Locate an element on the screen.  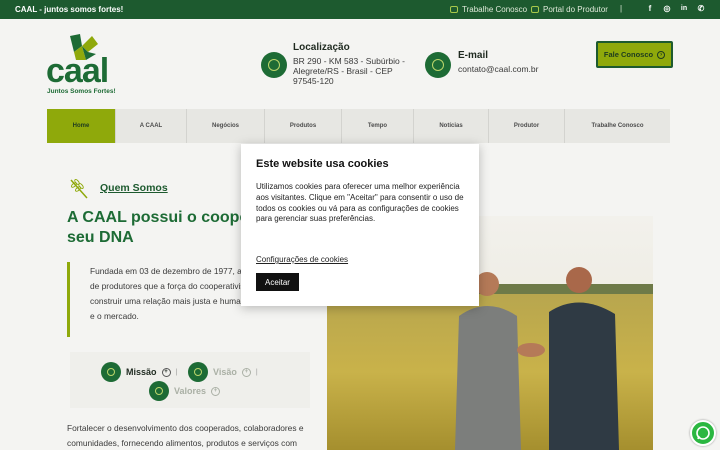
producer-portal-label: Portal do Produtor is located at coordinates (575, 9).